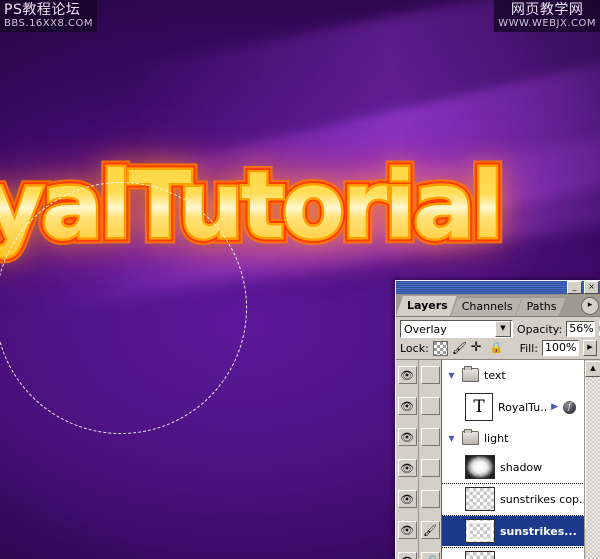  What do you see at coordinates (569, 407) in the screenshot?
I see `layer-effects-icon: f` at bounding box center [569, 407].